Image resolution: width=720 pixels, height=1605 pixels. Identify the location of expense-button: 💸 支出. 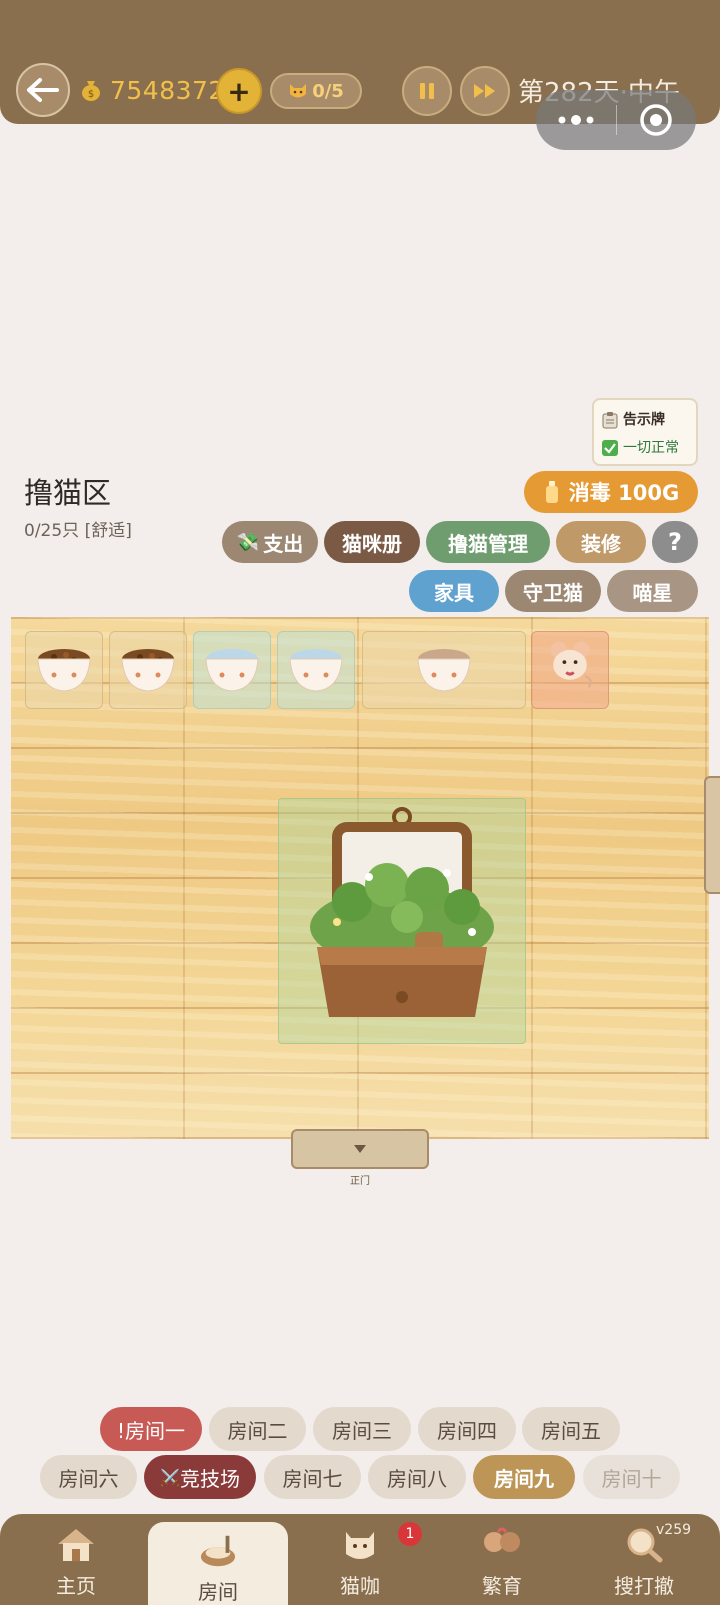
(270, 542).